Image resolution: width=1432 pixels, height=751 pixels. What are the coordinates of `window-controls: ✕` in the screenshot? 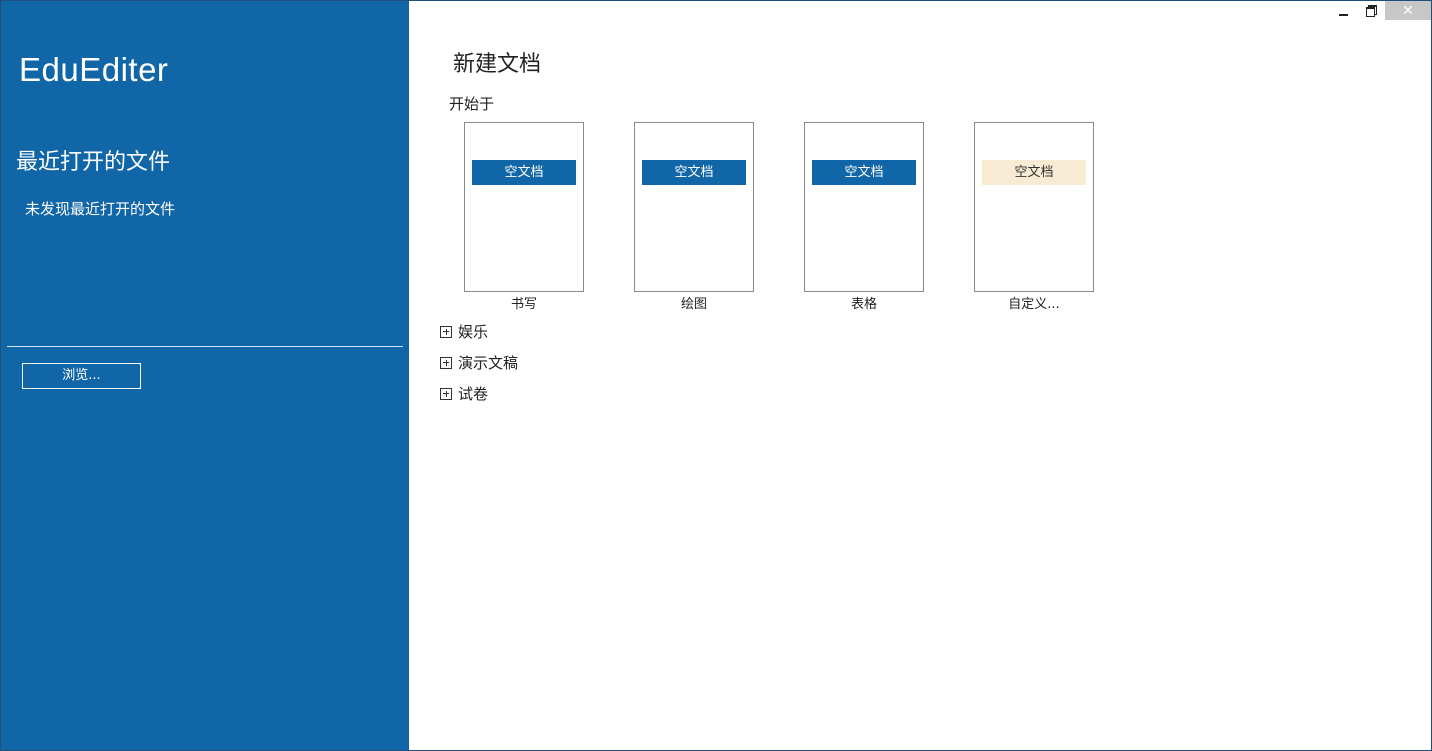 It's located at (1380, 11).